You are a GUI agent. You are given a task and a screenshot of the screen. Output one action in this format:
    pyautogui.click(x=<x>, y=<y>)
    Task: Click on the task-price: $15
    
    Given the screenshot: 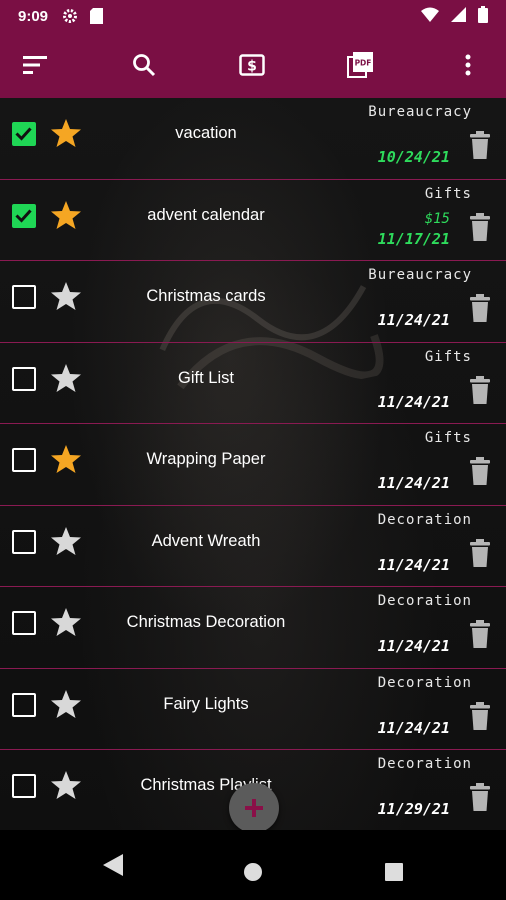 What is the action you would take?
    pyautogui.click(x=437, y=218)
    